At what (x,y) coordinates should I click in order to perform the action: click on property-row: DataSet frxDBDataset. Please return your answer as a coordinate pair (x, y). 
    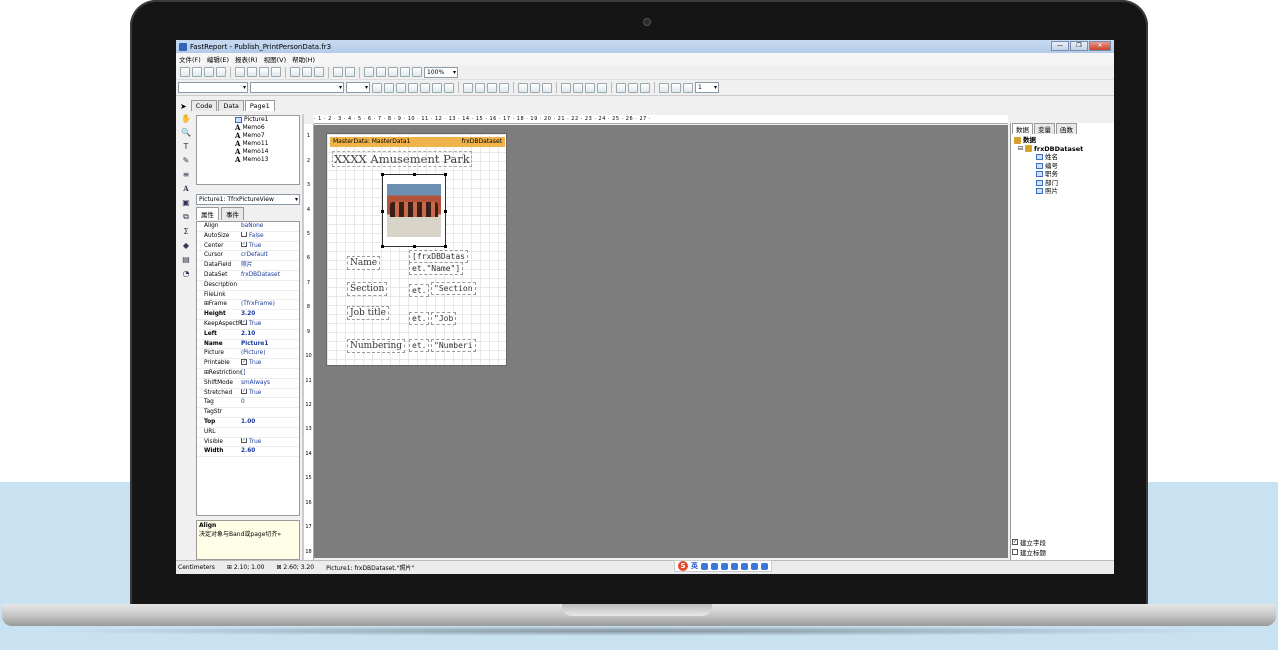
    Looking at the image, I should click on (248, 276).